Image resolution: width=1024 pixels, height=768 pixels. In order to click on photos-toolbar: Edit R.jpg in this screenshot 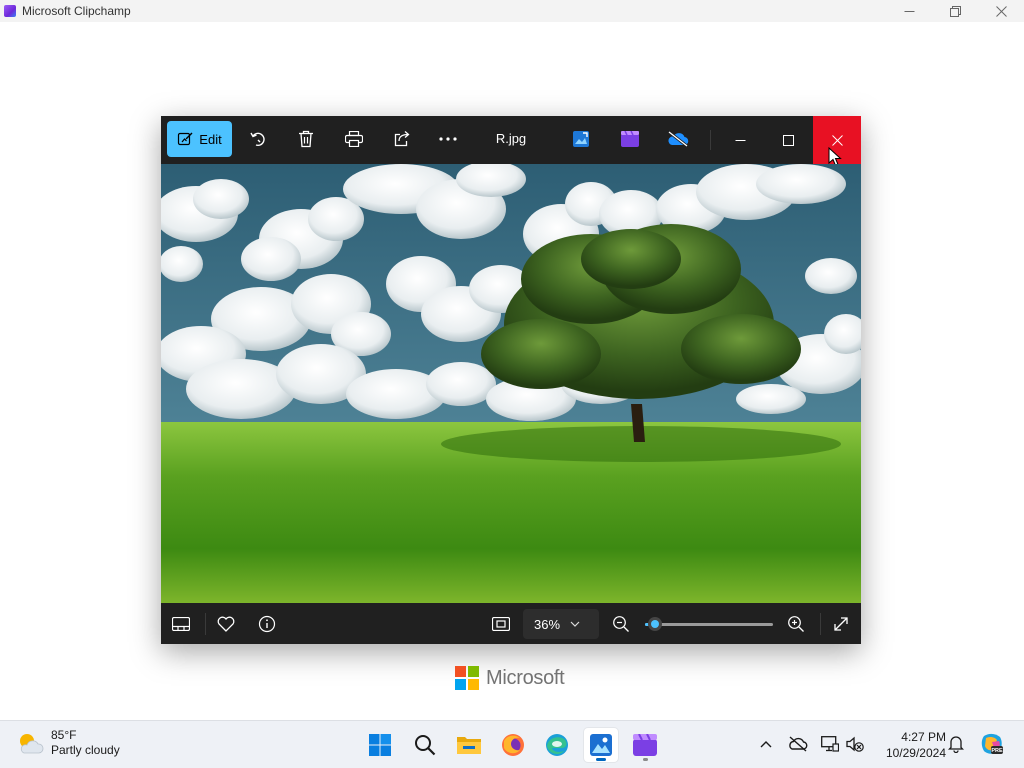, I will do `click(511, 141)`.